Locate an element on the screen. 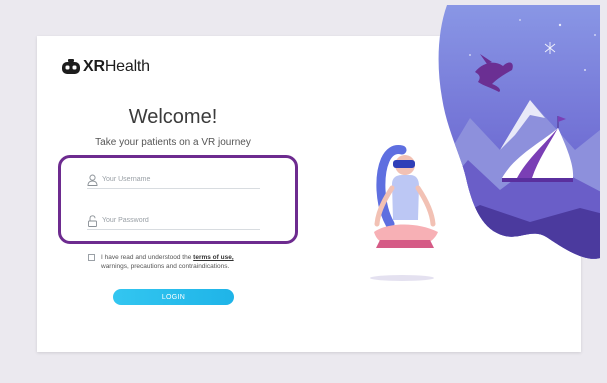  welcome-heading: Welcome! is located at coordinates (173, 117).